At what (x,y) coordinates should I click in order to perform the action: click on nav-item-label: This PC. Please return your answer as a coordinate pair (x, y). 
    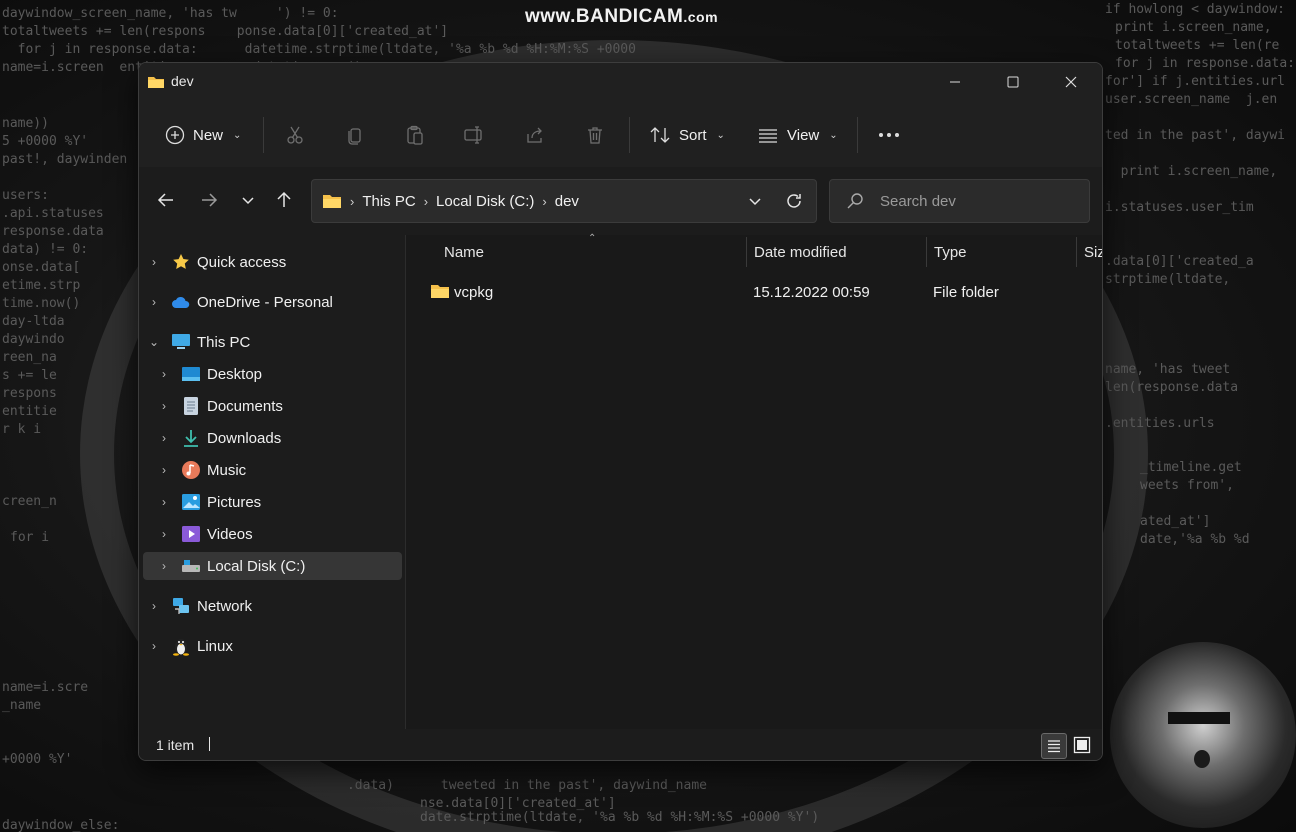
    Looking at the image, I should click on (224, 342).